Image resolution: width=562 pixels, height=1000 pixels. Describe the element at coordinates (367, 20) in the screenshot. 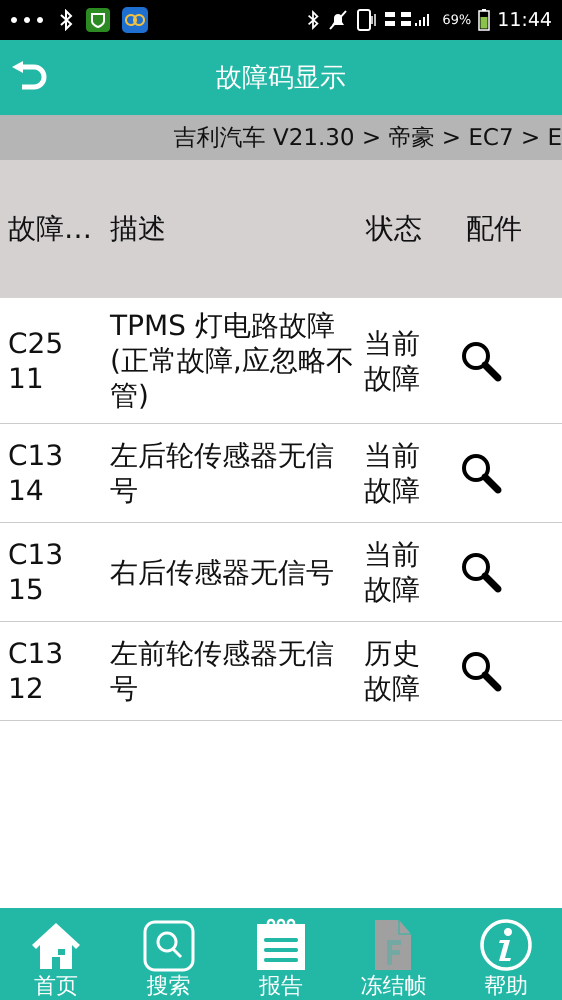

I see `vibrate-phone-icon` at that location.